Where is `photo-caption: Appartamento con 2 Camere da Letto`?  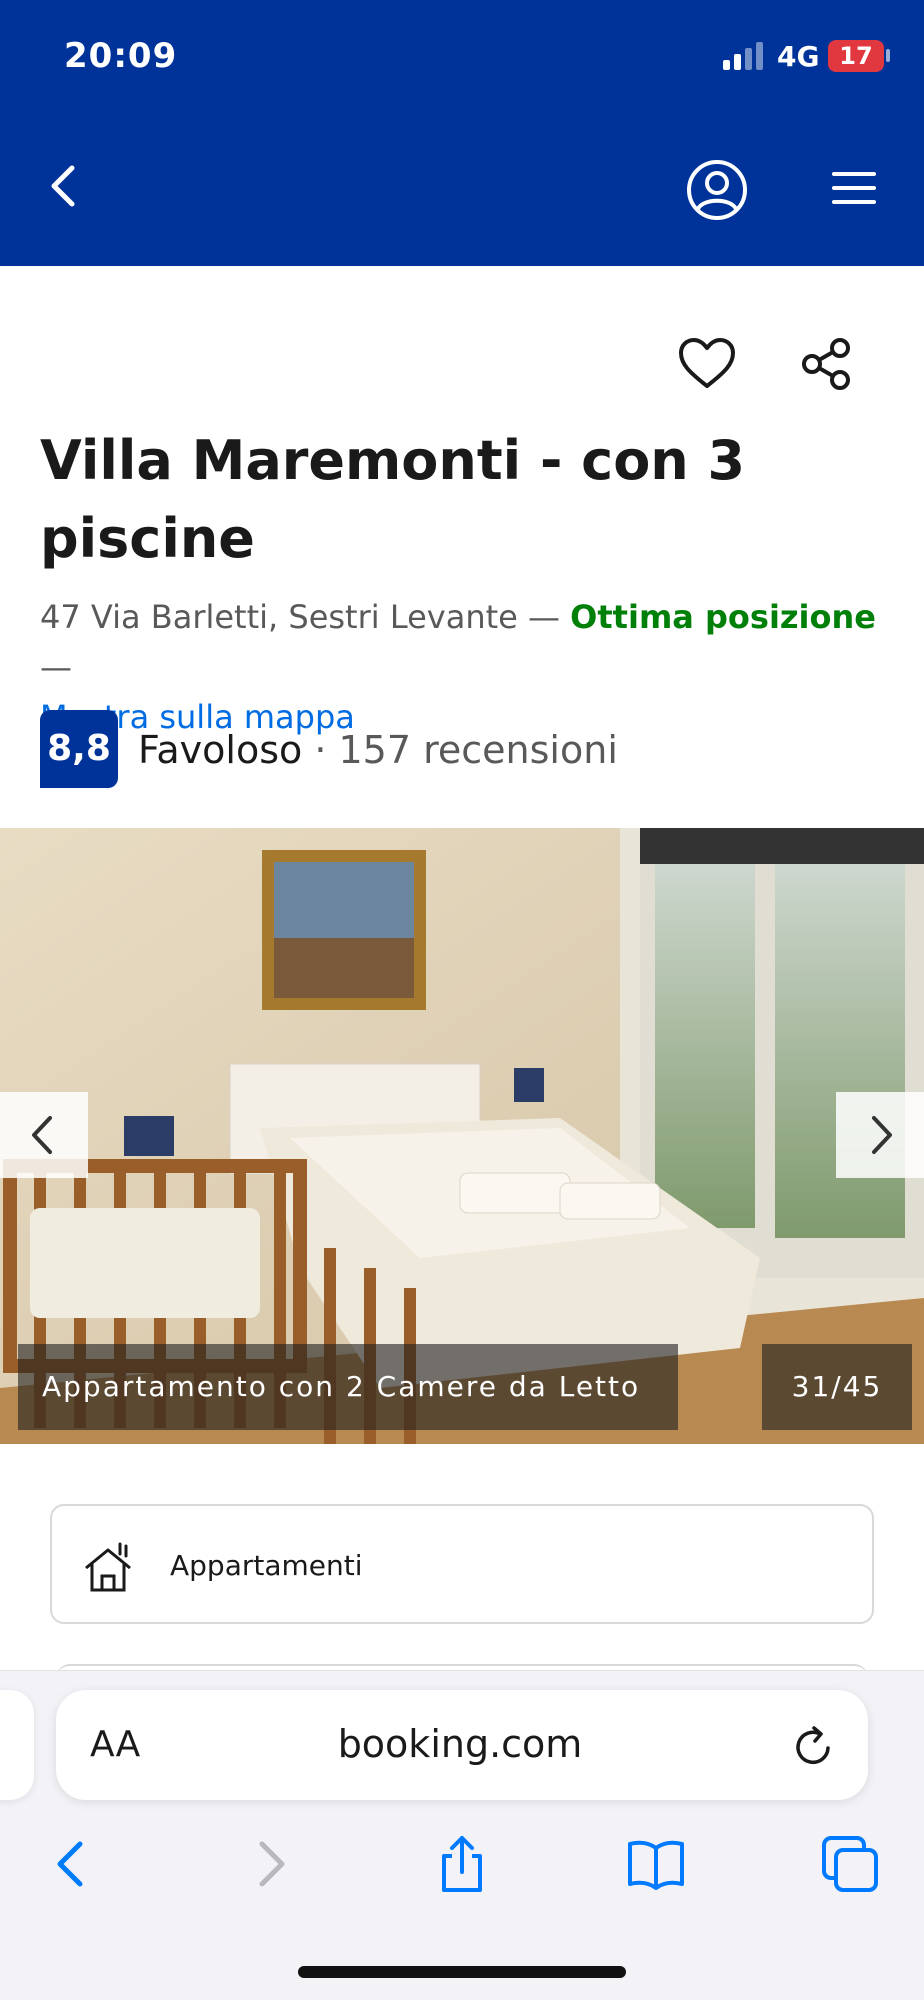 photo-caption: Appartamento con 2 Camere da Letto is located at coordinates (348, 1387).